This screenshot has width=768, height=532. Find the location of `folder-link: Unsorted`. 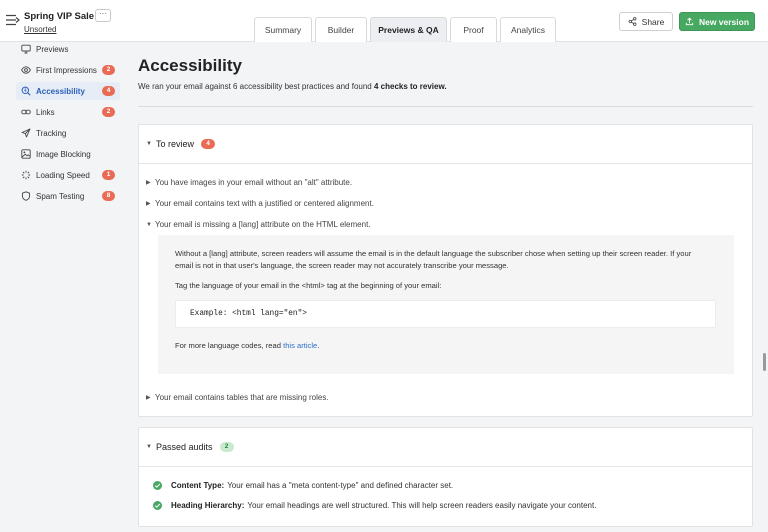

folder-link: Unsorted is located at coordinates (40, 29).